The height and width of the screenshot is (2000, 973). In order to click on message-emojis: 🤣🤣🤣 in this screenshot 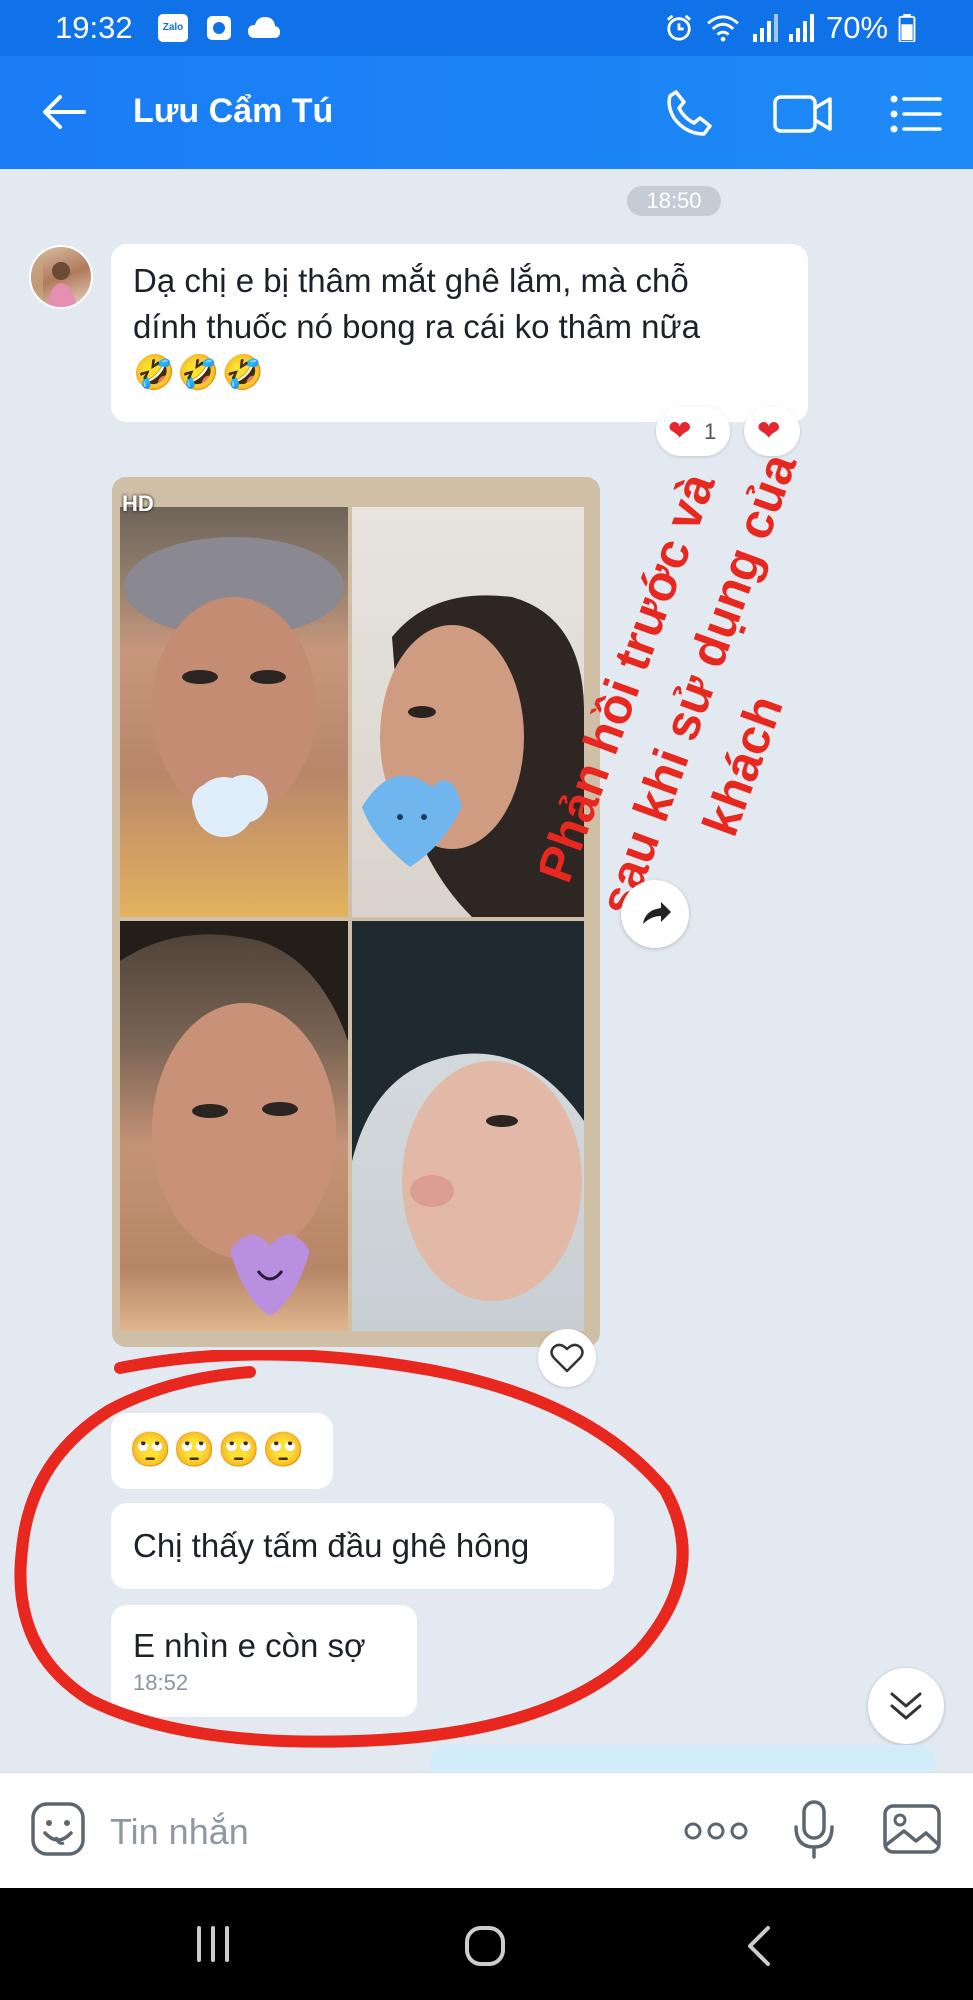, I will do `click(200, 373)`.